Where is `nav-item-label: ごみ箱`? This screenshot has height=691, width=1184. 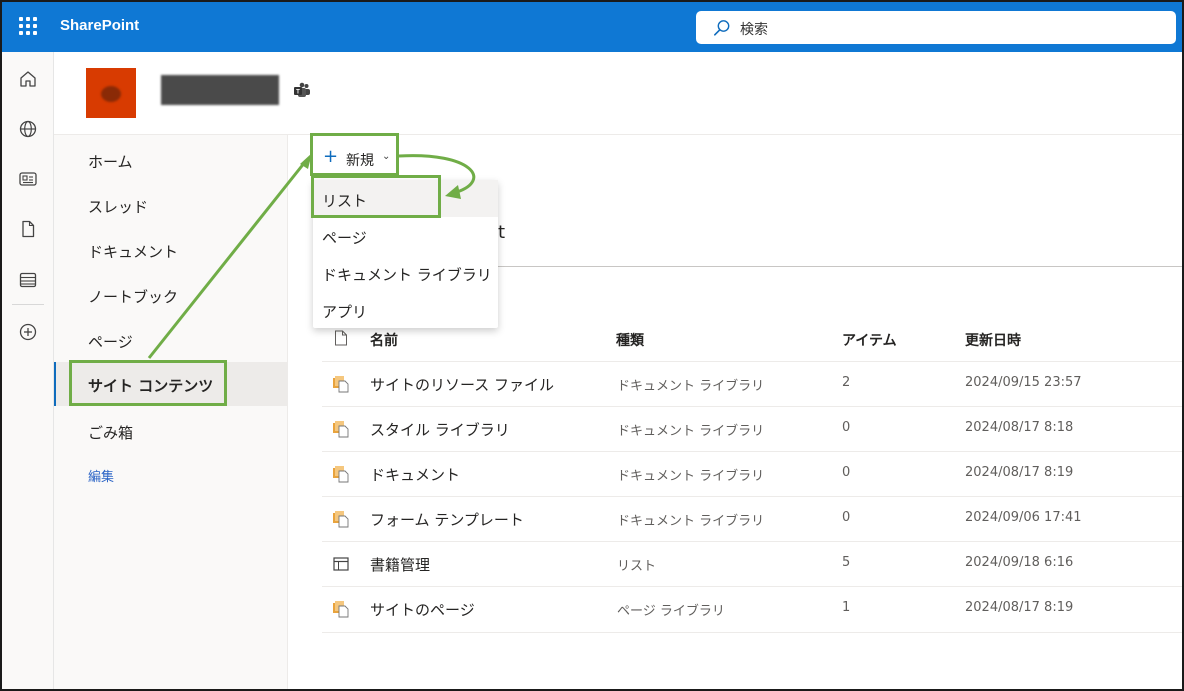
nav-item-label: ごみ箱 is located at coordinates (111, 433).